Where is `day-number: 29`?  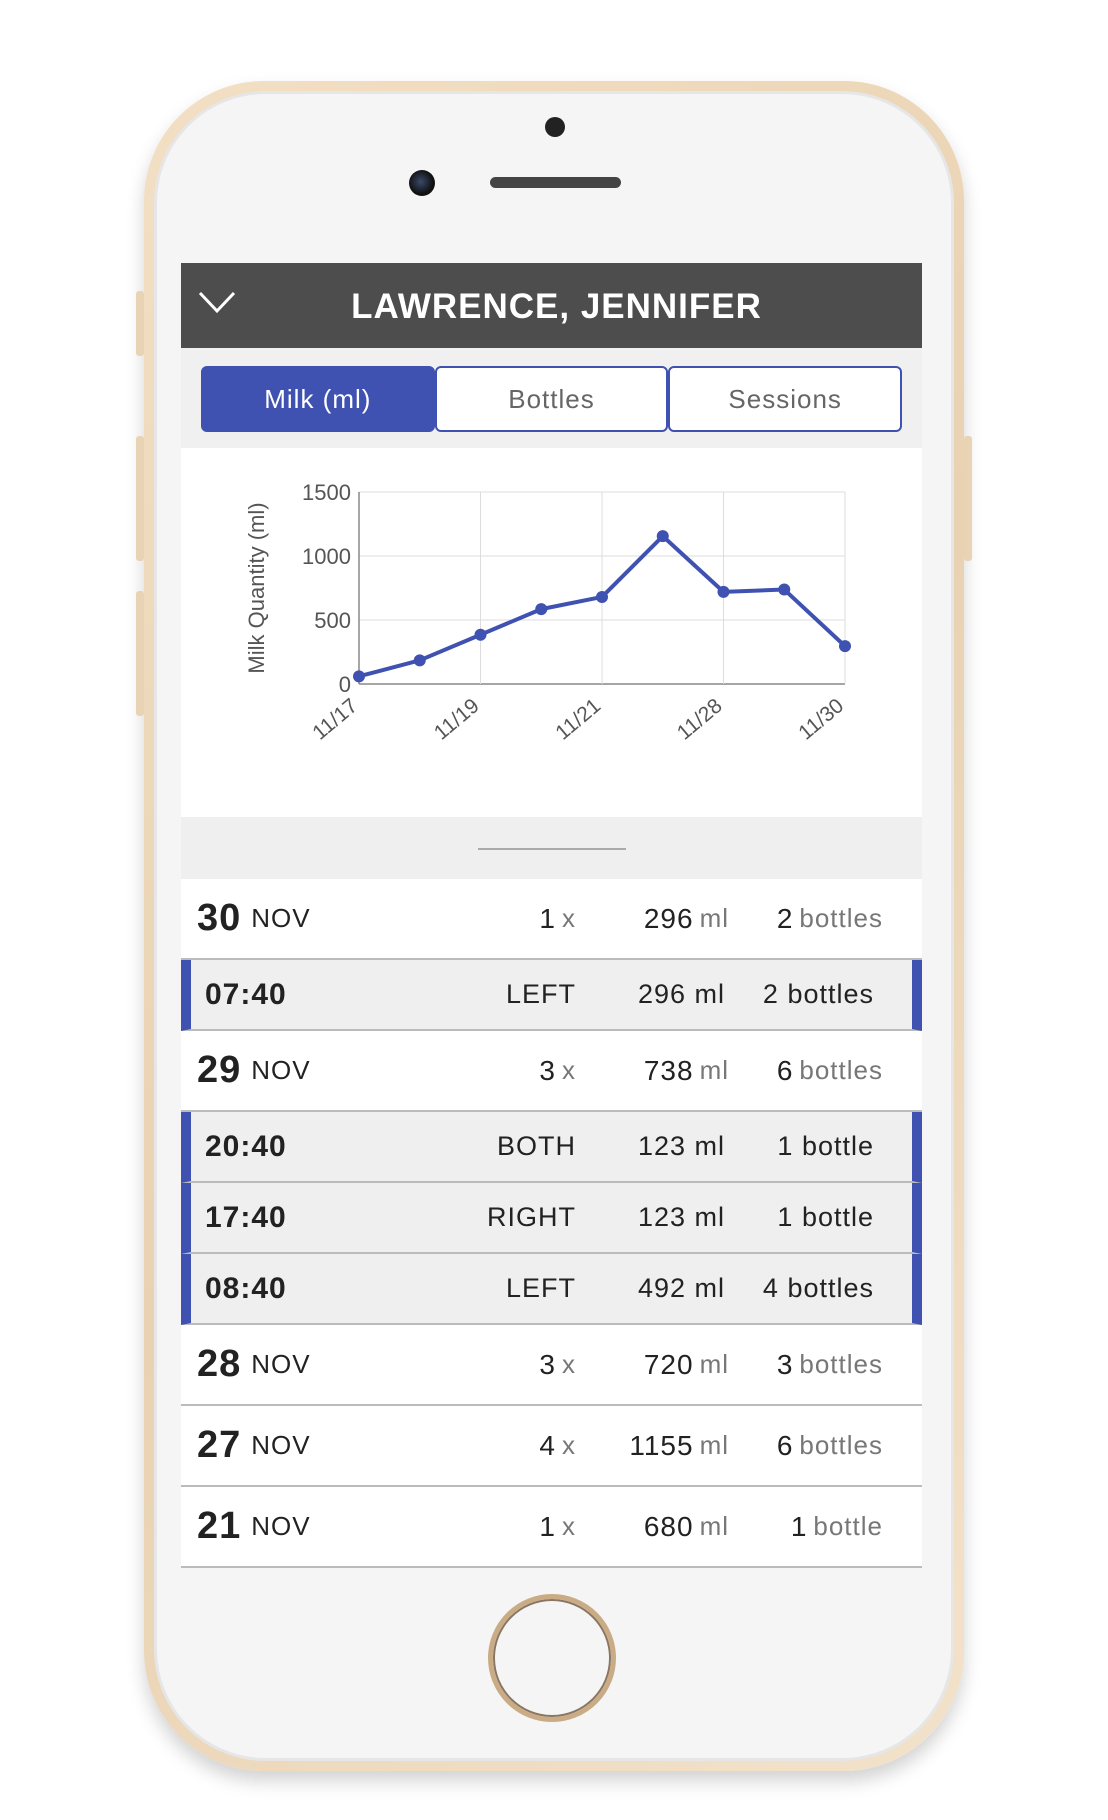
day-number: 29 is located at coordinates (219, 1070).